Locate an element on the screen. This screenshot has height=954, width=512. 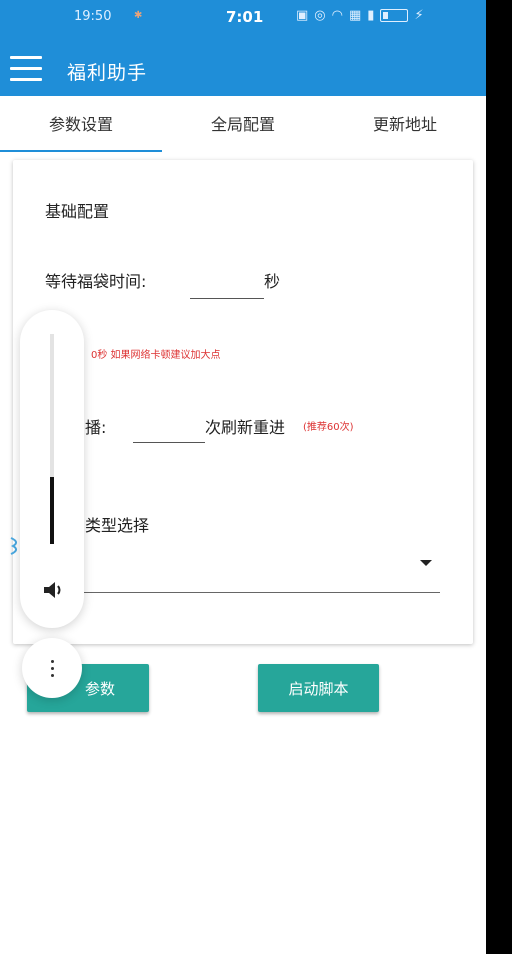
more-options-button is located at coordinates (52, 668).